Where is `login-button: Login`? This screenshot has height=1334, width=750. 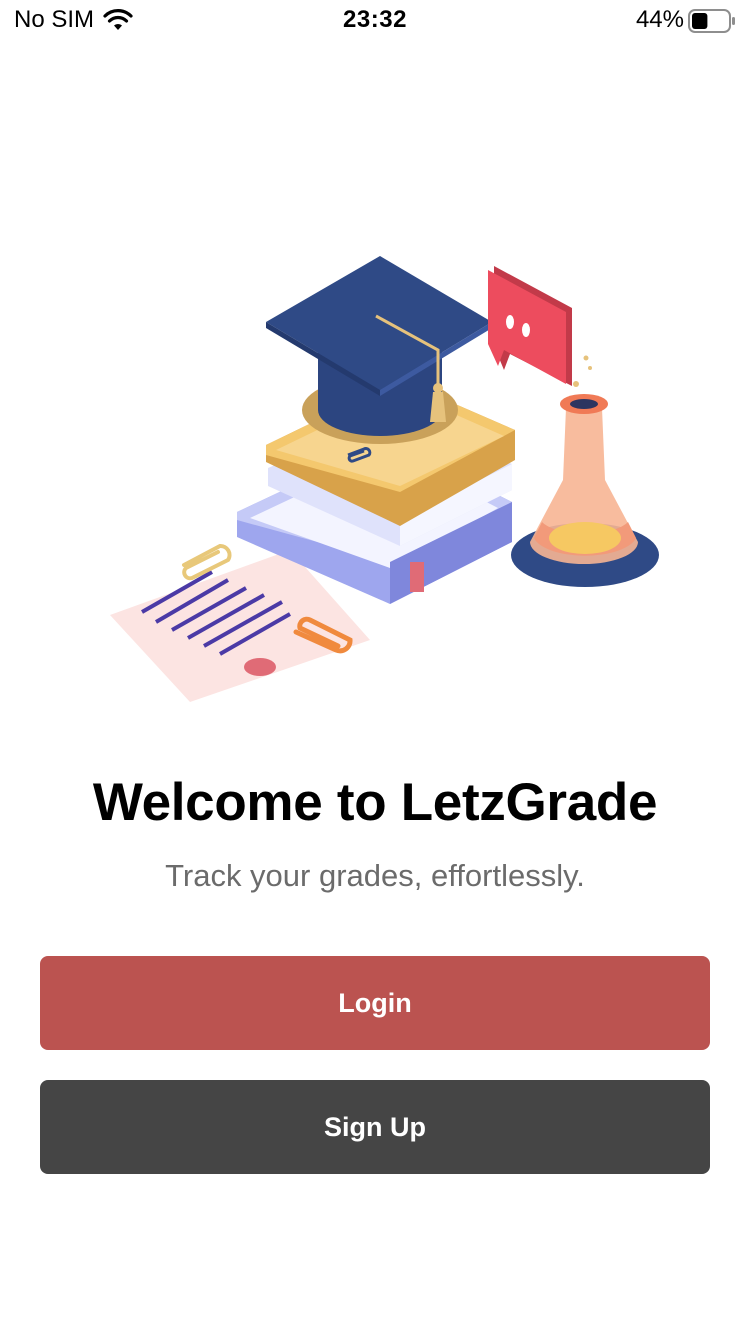 login-button: Login is located at coordinates (375, 1003).